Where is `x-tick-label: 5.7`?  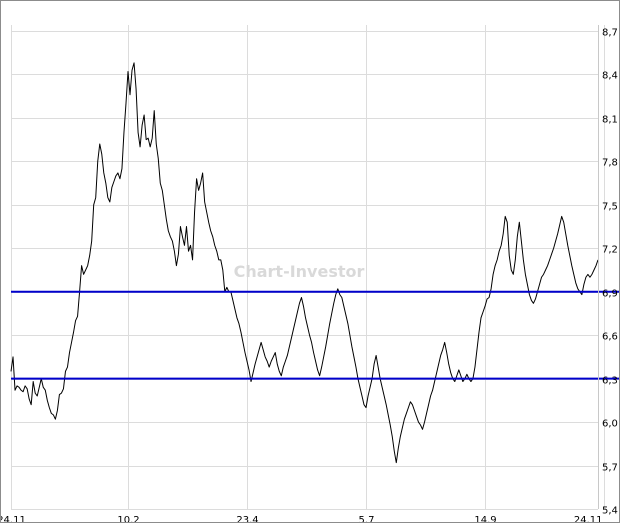
x-tick-label: 5.7 is located at coordinates (367, 518).